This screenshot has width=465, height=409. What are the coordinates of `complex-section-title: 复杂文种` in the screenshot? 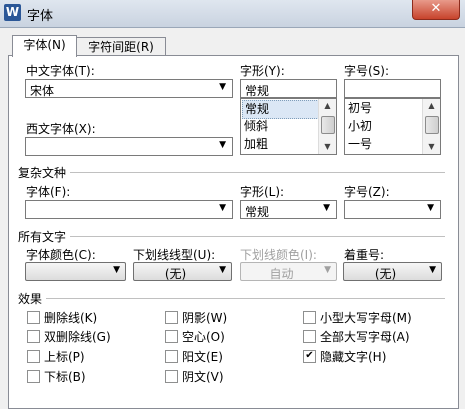 It's located at (42, 173).